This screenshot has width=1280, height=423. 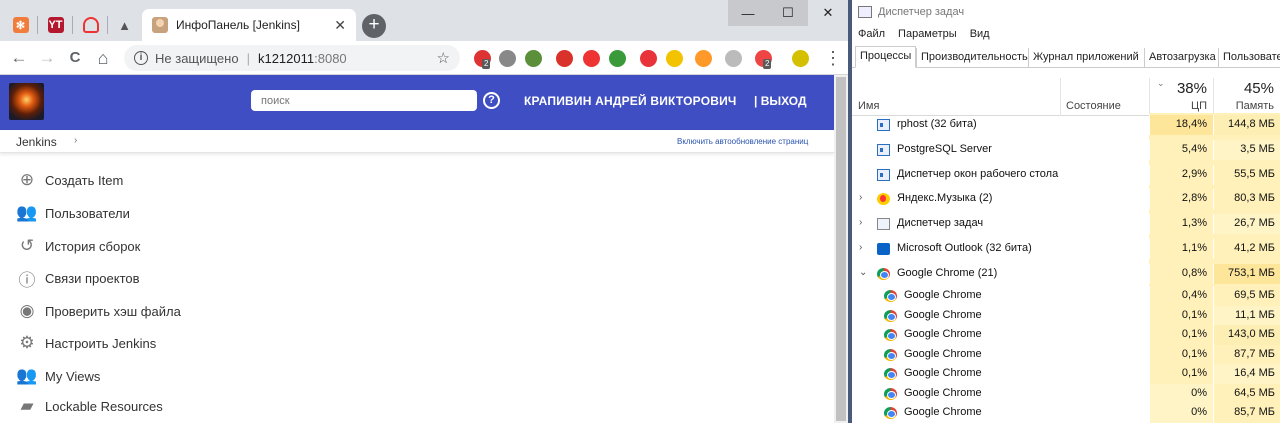 What do you see at coordinates (533, 58) in the screenshot?
I see `ext-image-icon` at bounding box center [533, 58].